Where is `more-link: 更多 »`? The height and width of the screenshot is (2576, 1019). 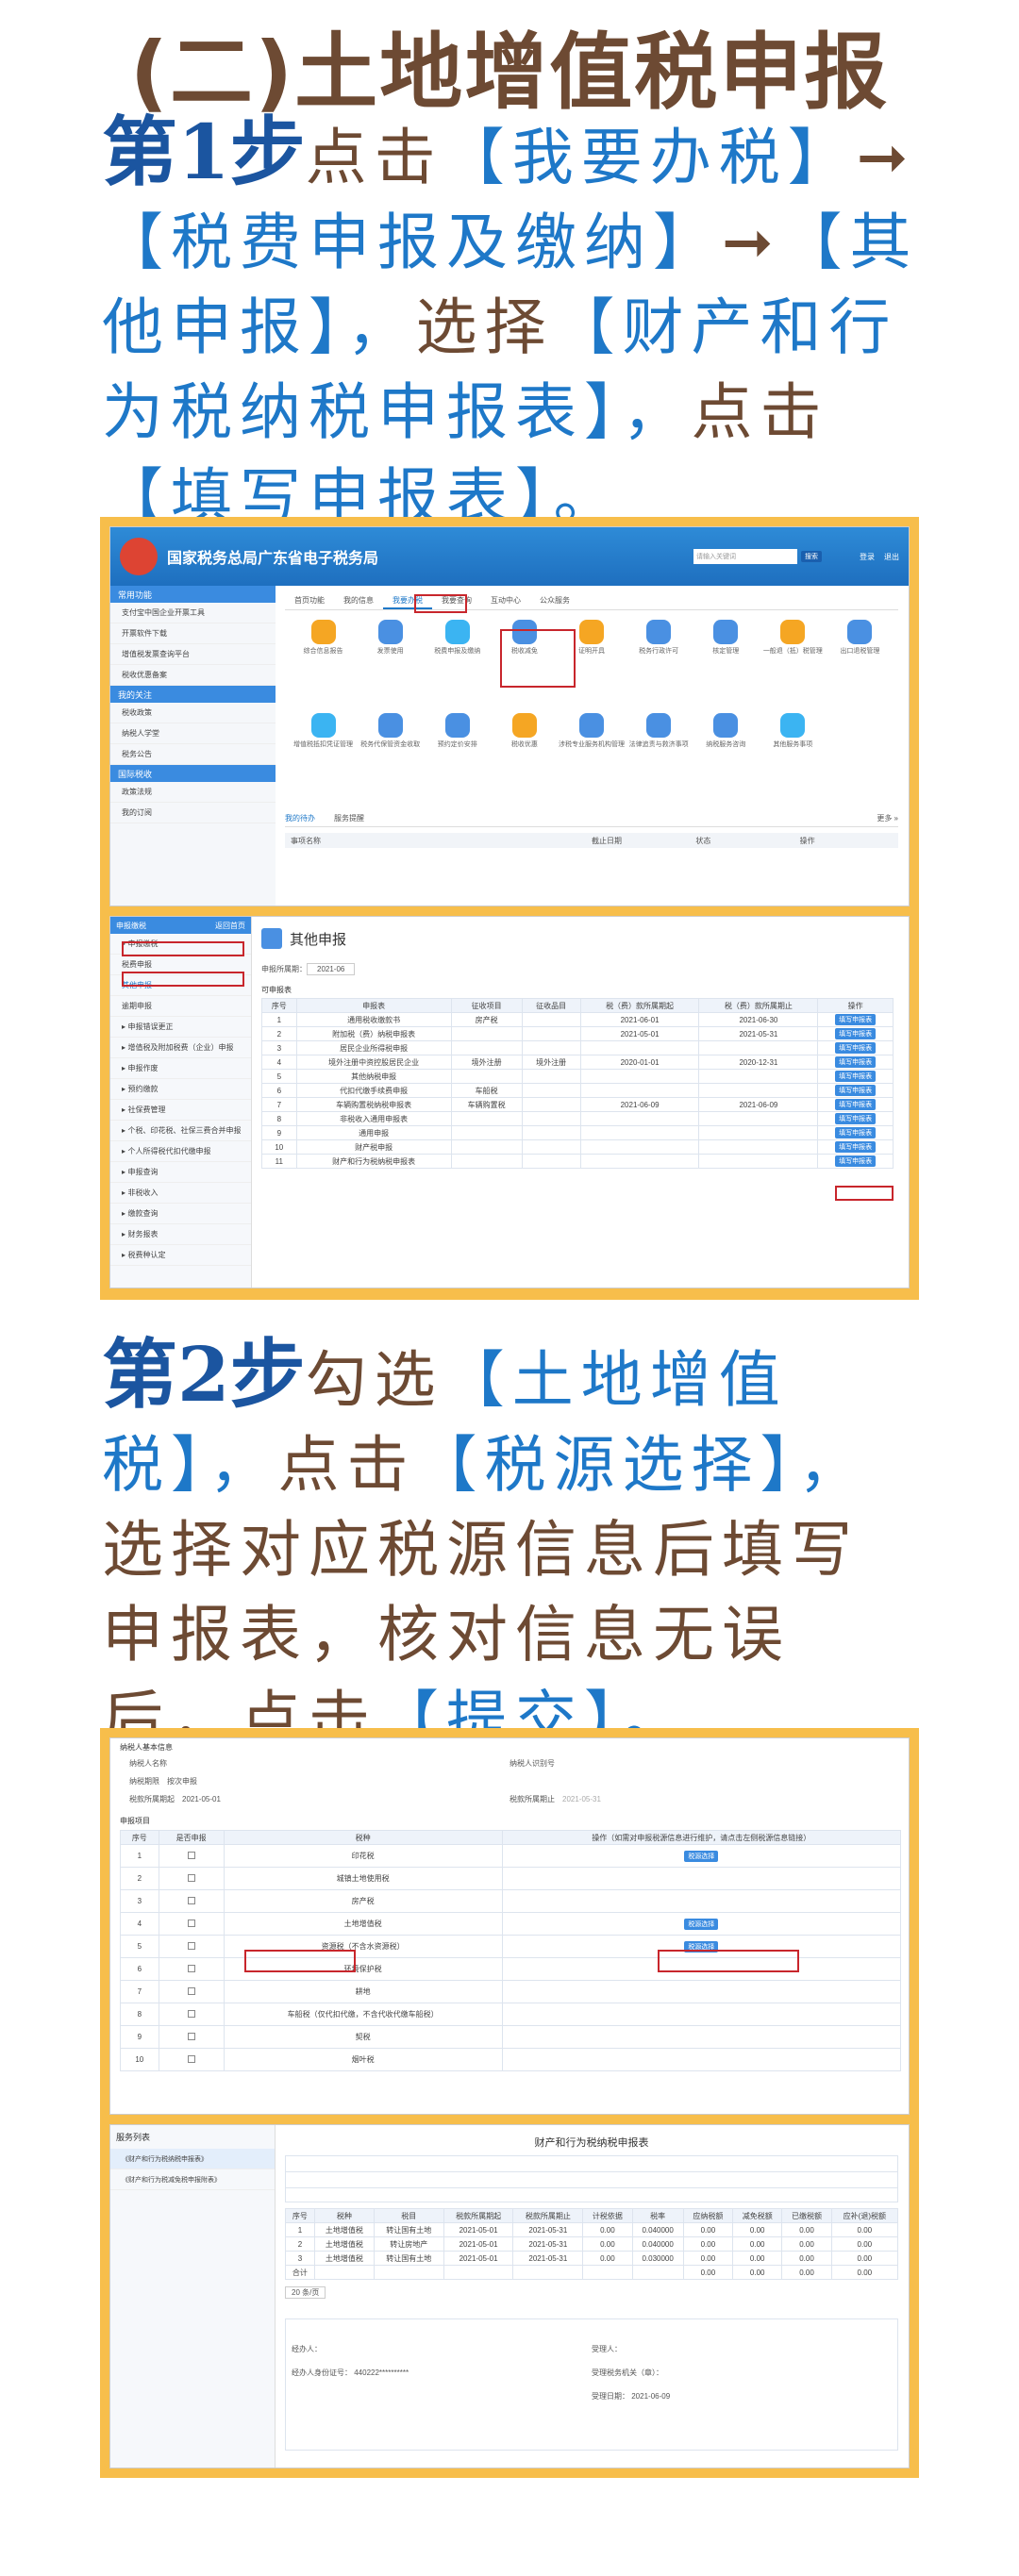
more-link: 更多 » is located at coordinates (887, 818).